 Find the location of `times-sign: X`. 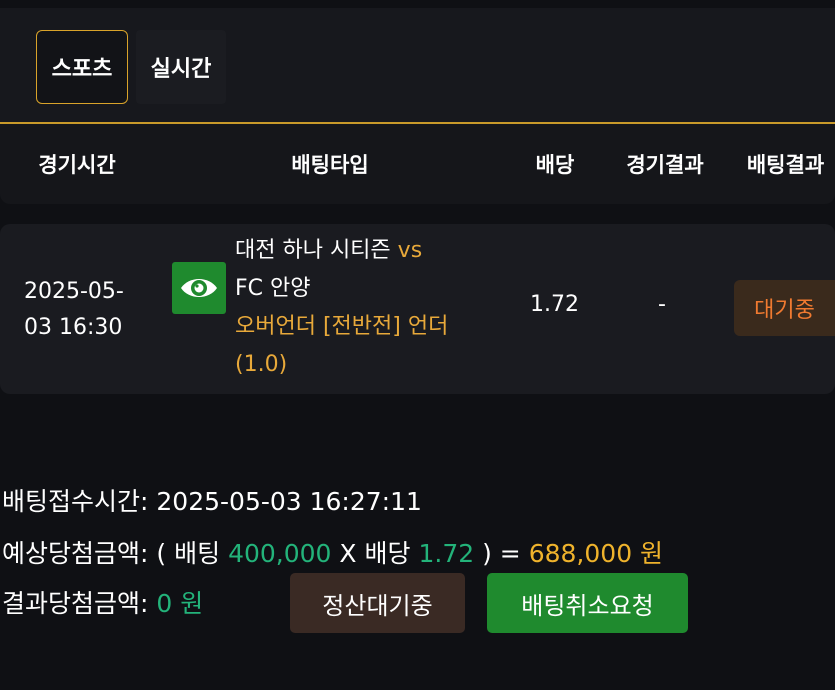

times-sign: X is located at coordinates (348, 553).